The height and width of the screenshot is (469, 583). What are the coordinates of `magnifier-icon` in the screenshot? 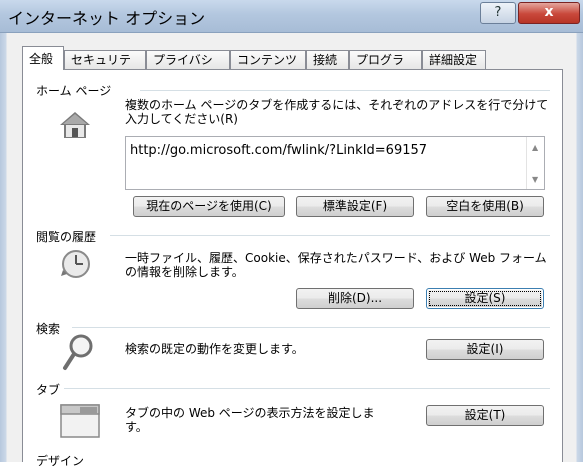 It's located at (78, 352).